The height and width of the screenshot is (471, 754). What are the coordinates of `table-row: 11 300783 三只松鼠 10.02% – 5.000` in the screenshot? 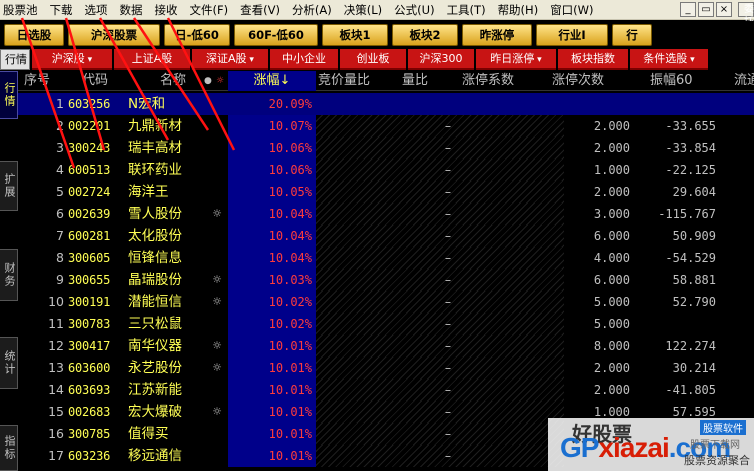 It's located at (386, 324).